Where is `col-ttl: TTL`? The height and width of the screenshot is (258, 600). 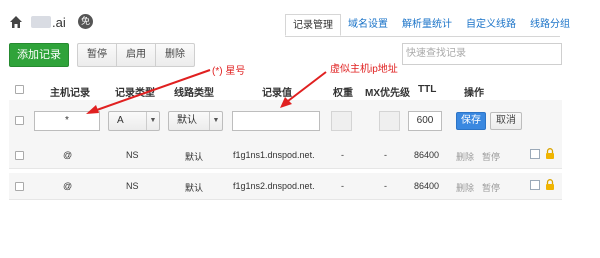 col-ttl: TTL is located at coordinates (427, 89).